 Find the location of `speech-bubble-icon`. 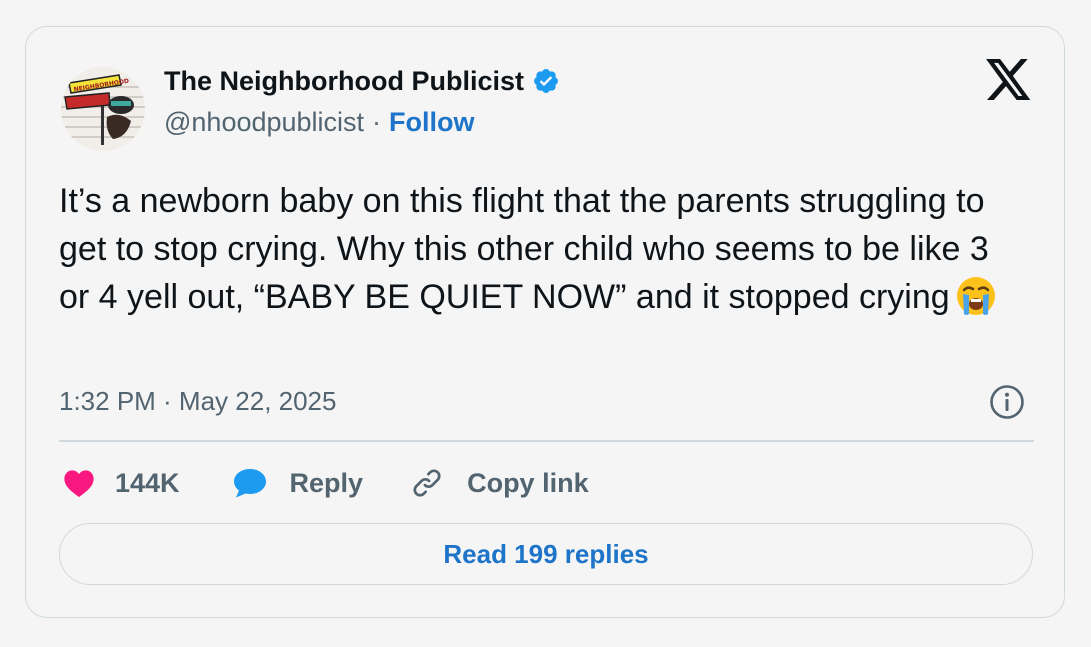

speech-bubble-icon is located at coordinates (250, 483).